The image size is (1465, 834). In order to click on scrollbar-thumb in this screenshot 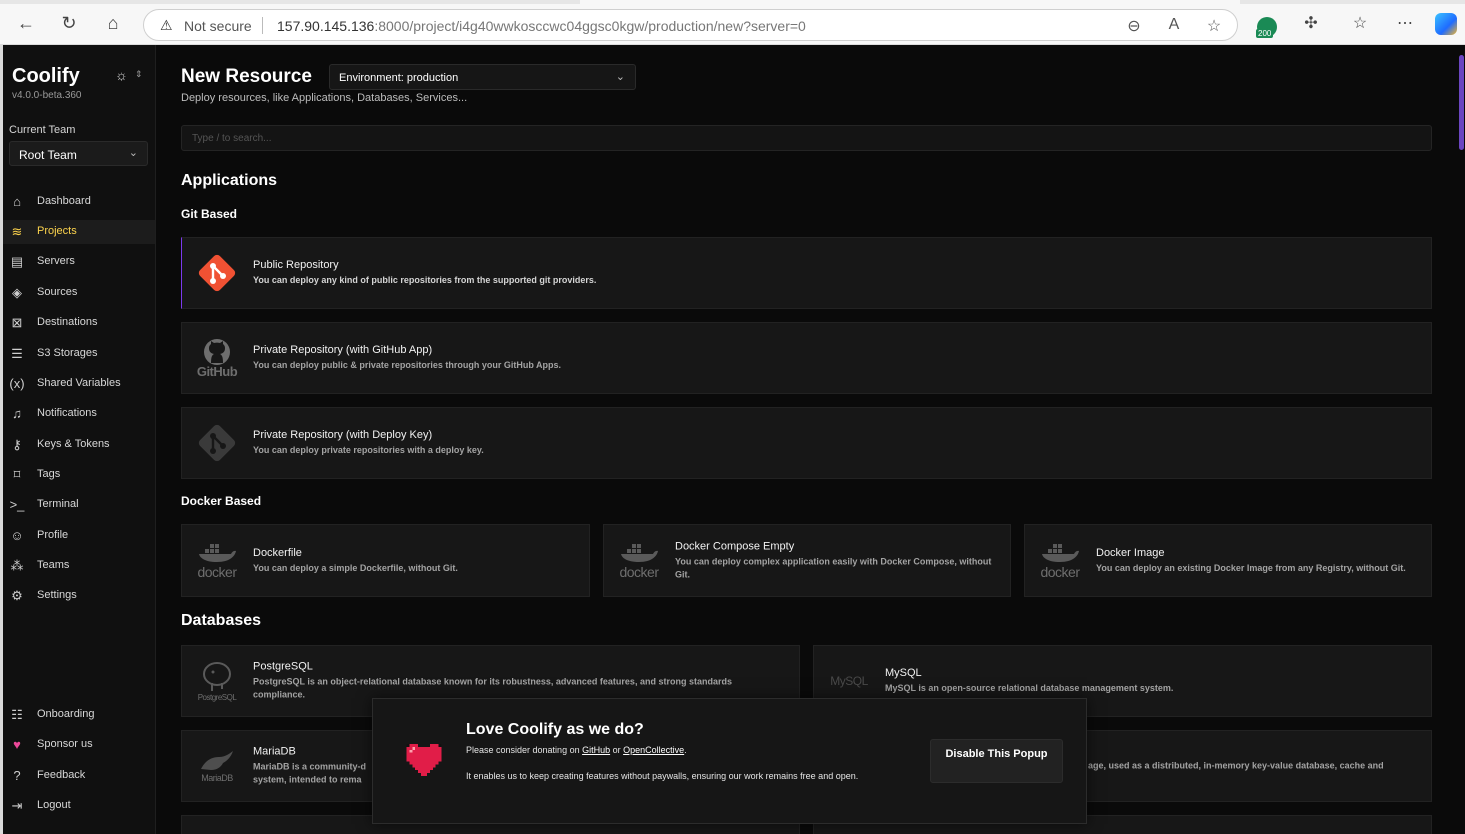, I will do `click(1461, 102)`.